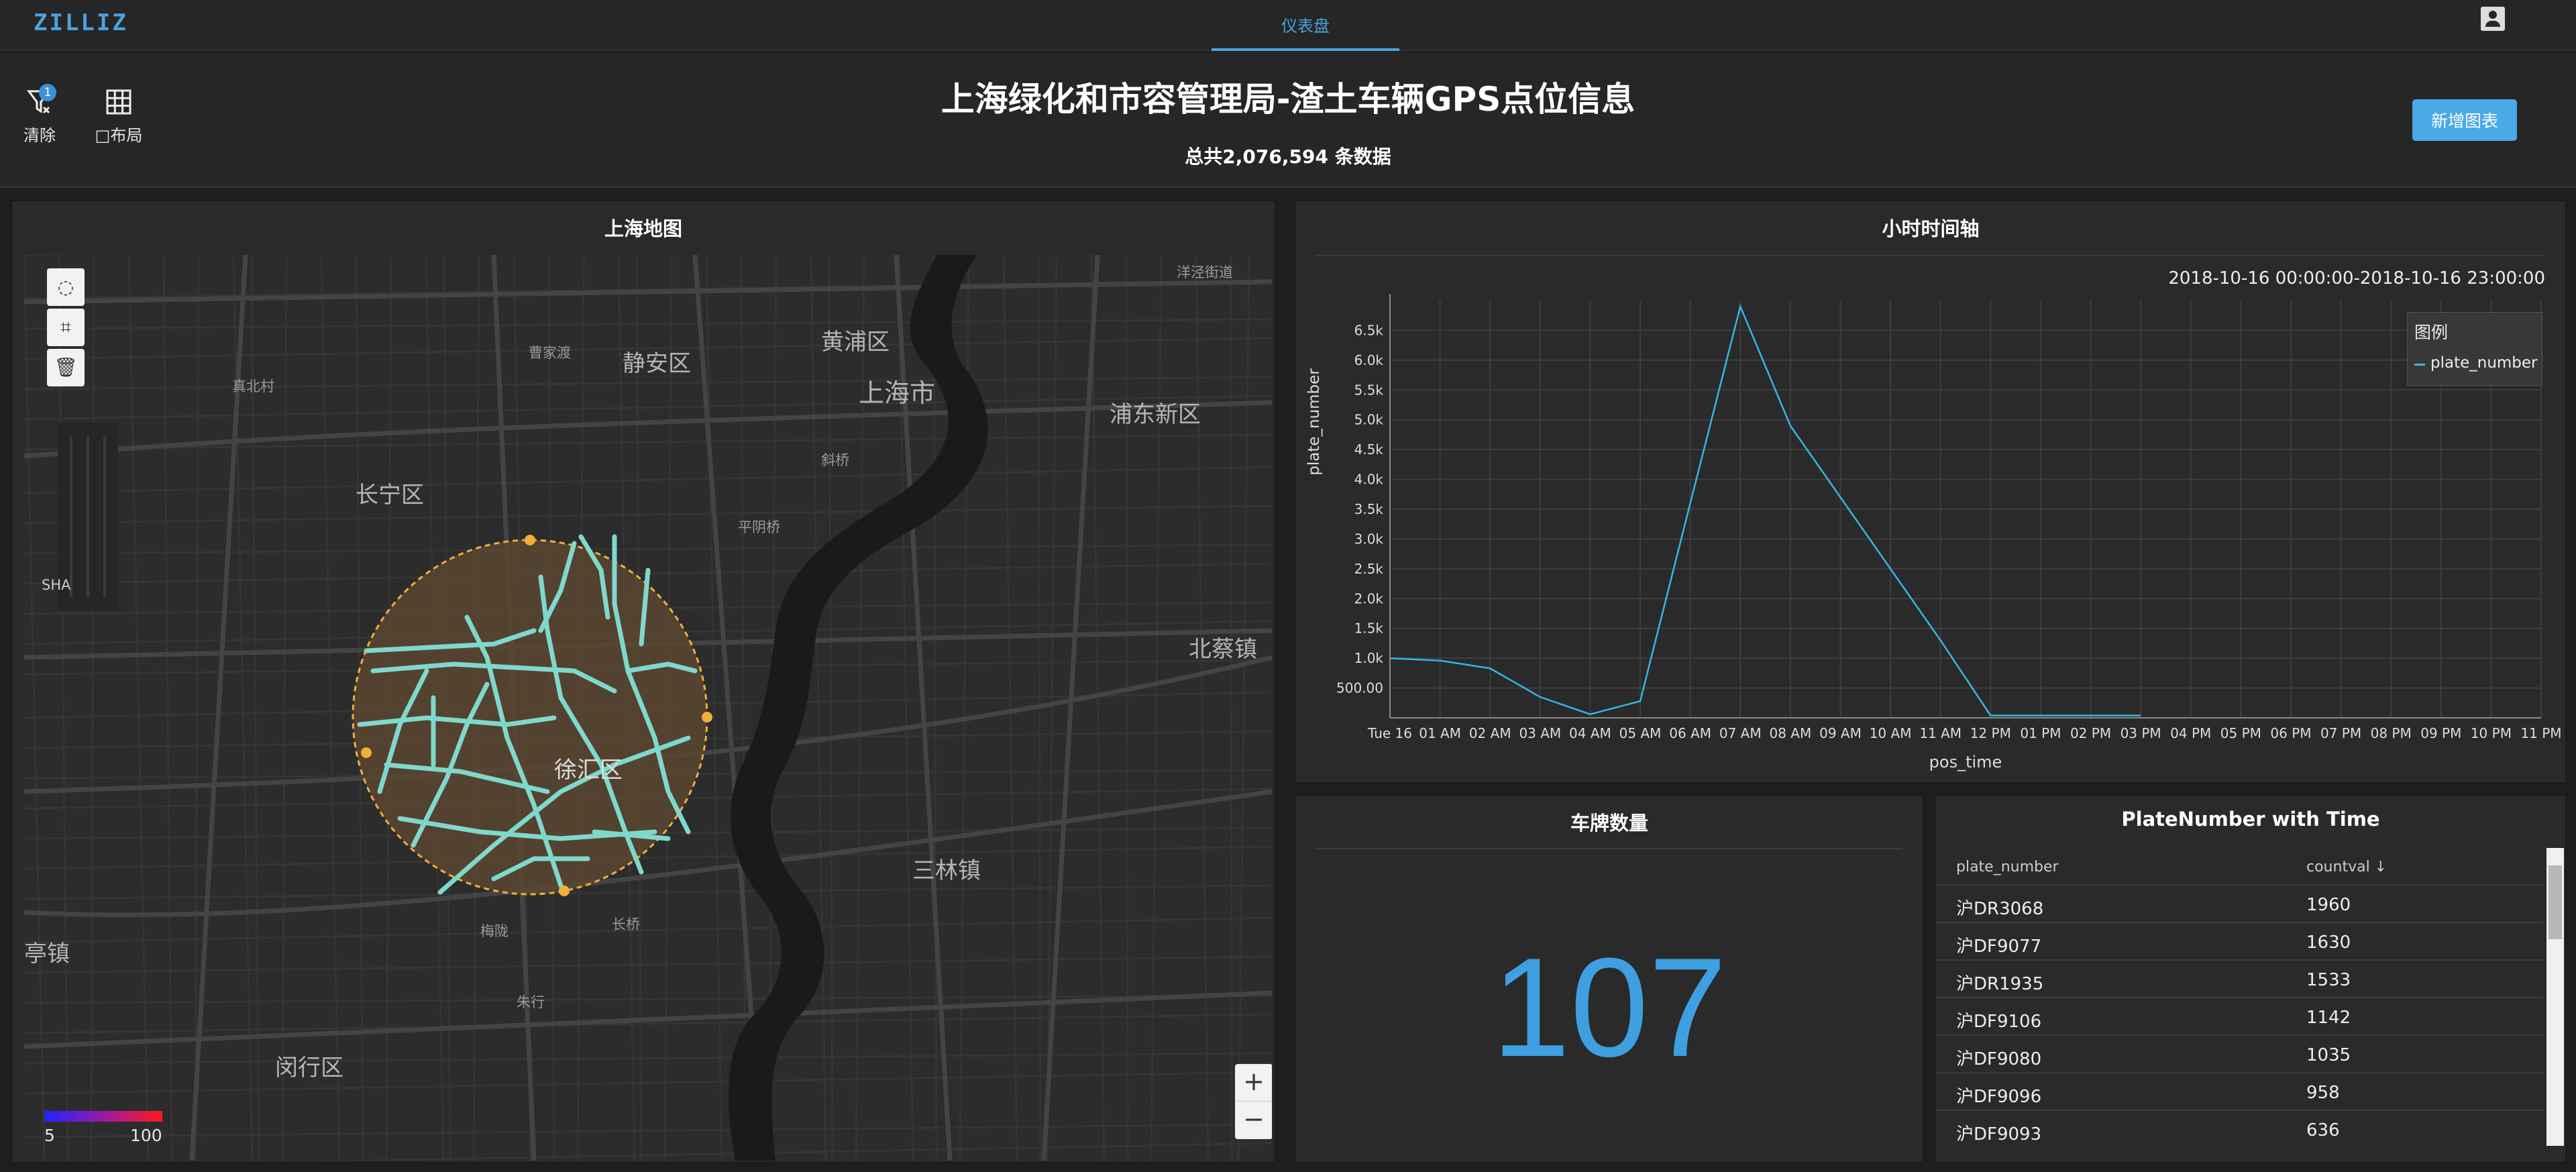 Image resolution: width=2576 pixels, height=1172 pixels. What do you see at coordinates (946, 870) in the screenshot?
I see `map-label: 三林镇` at bounding box center [946, 870].